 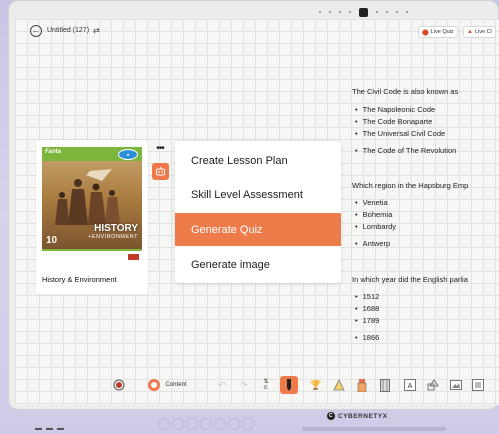 I want to click on menu-item-generate-image: Generate image, so click(x=258, y=264).